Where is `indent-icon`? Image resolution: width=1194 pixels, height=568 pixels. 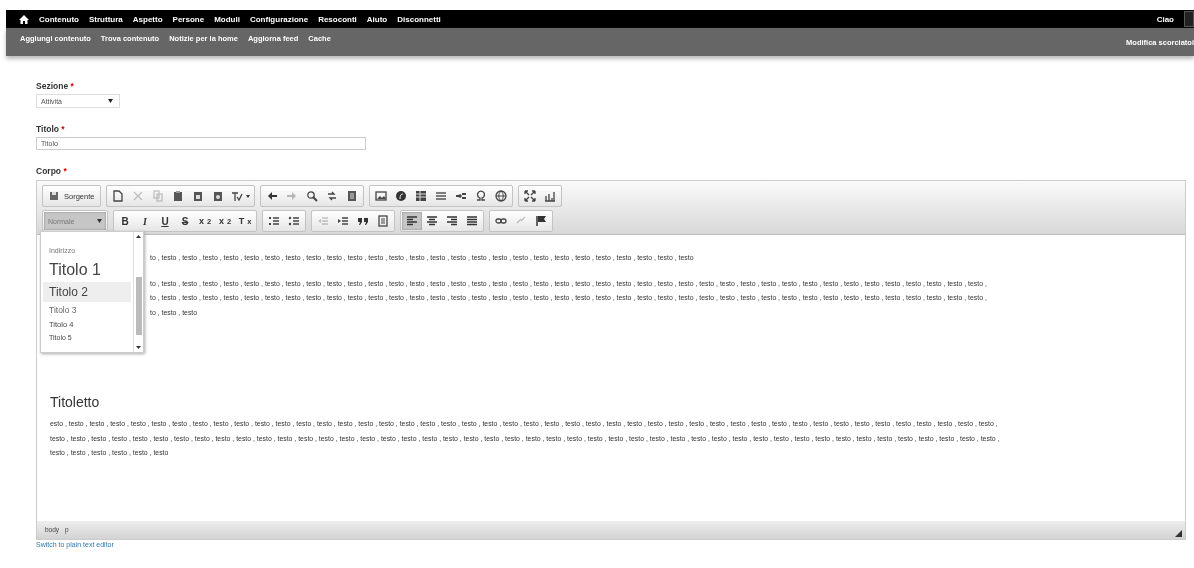
indent-icon is located at coordinates (343, 221).